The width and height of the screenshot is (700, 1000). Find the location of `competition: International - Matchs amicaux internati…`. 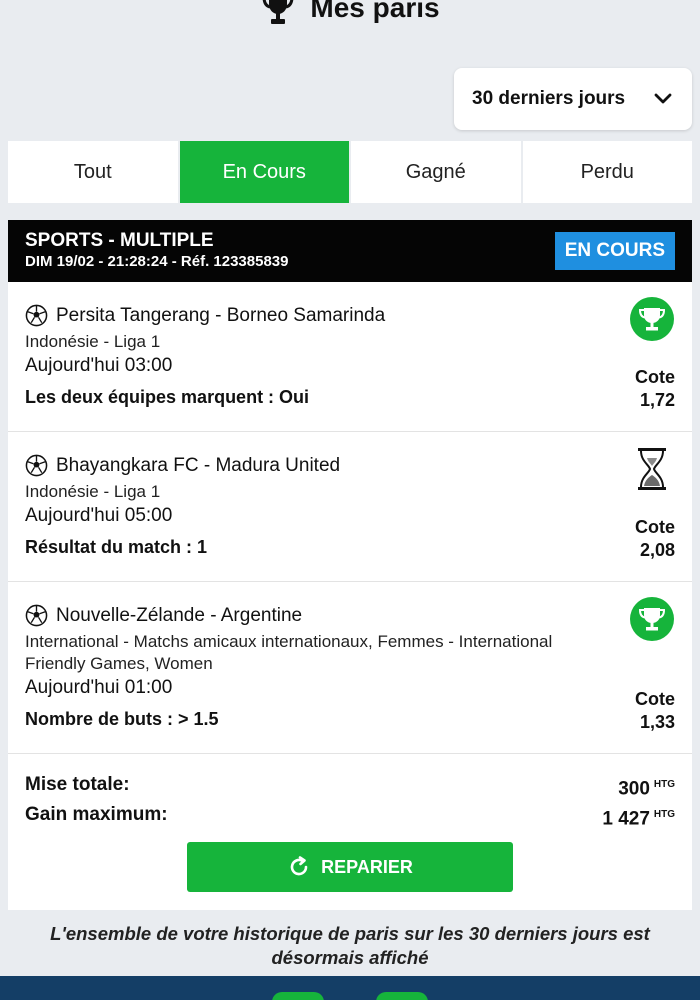

competition: International - Matchs amicaux internati… is located at coordinates (289, 652).